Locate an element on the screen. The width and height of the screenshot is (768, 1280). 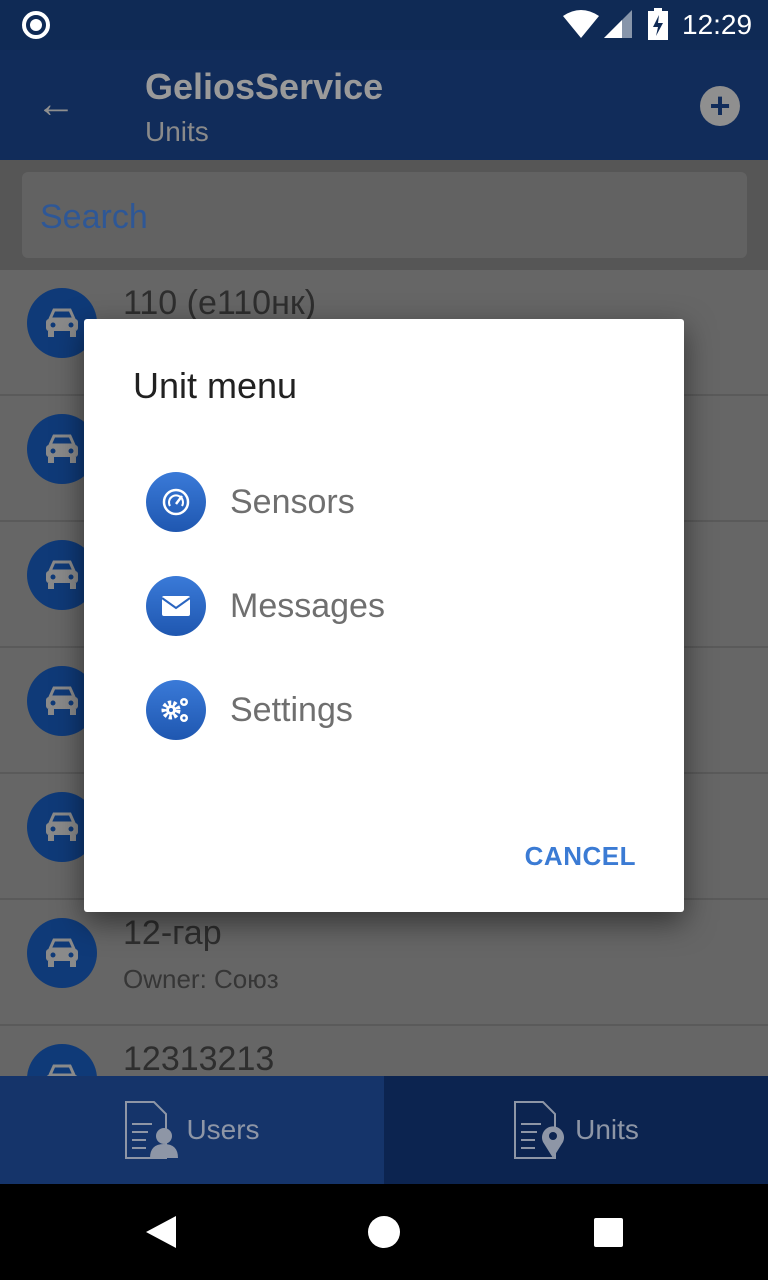
app-bar: ← GeliosService Units + is located at coordinates (384, 105).